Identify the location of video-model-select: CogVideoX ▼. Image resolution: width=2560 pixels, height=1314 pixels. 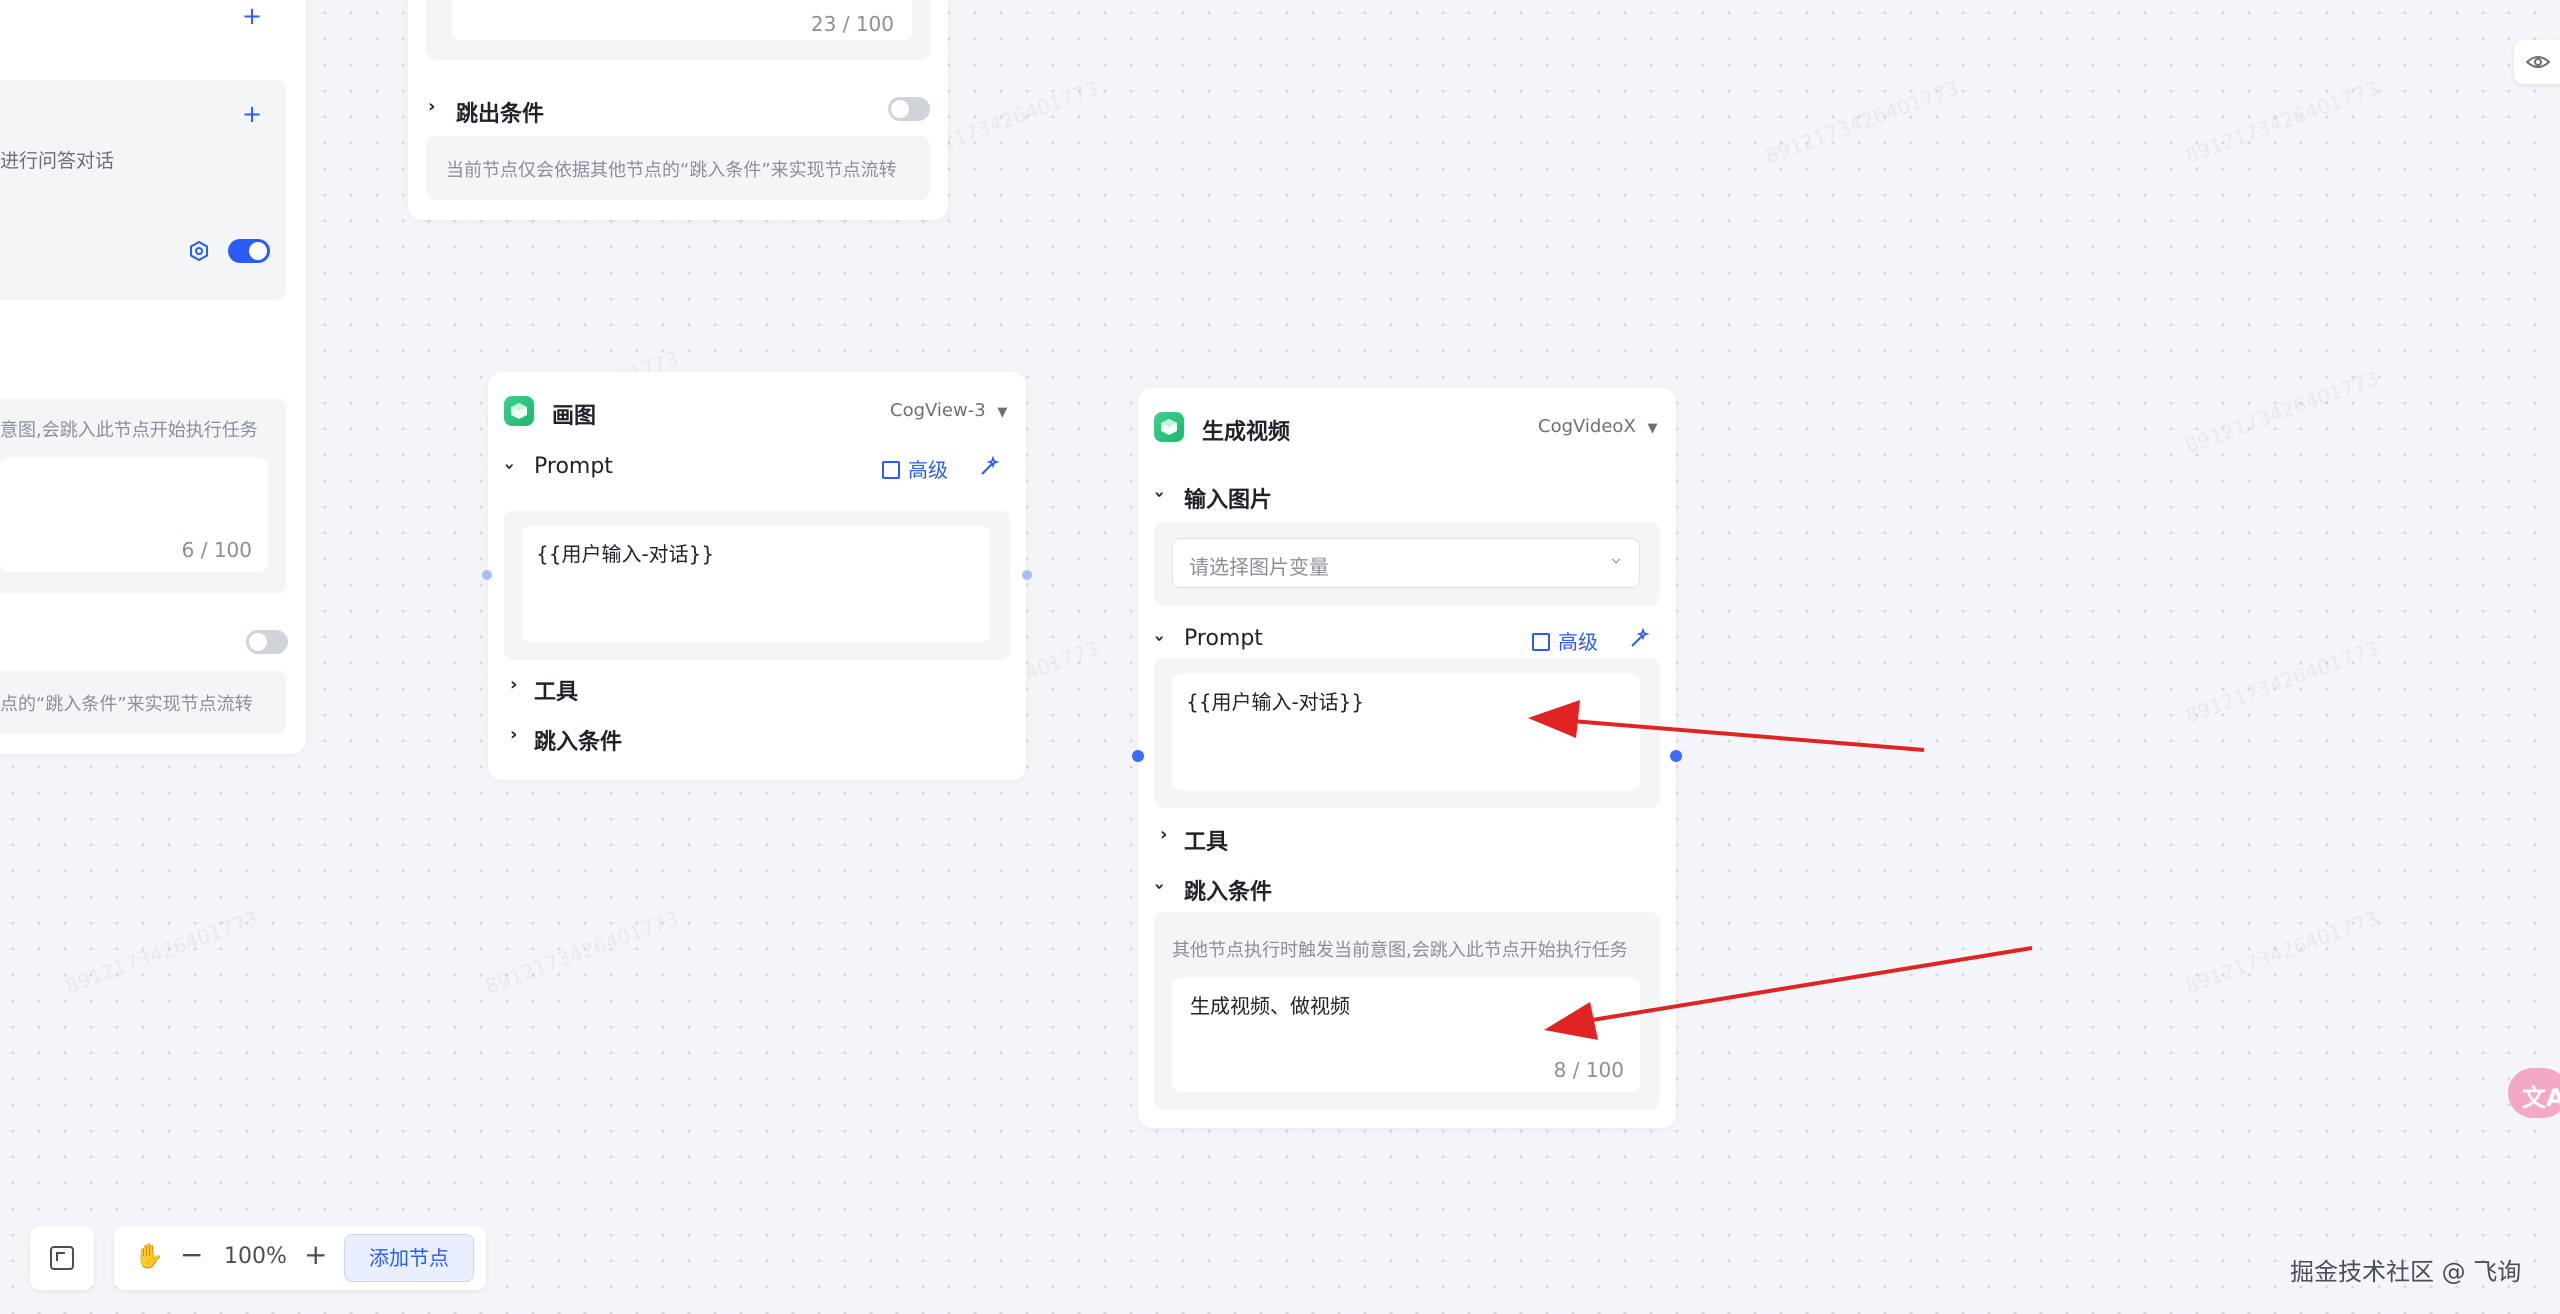
(1598, 426).